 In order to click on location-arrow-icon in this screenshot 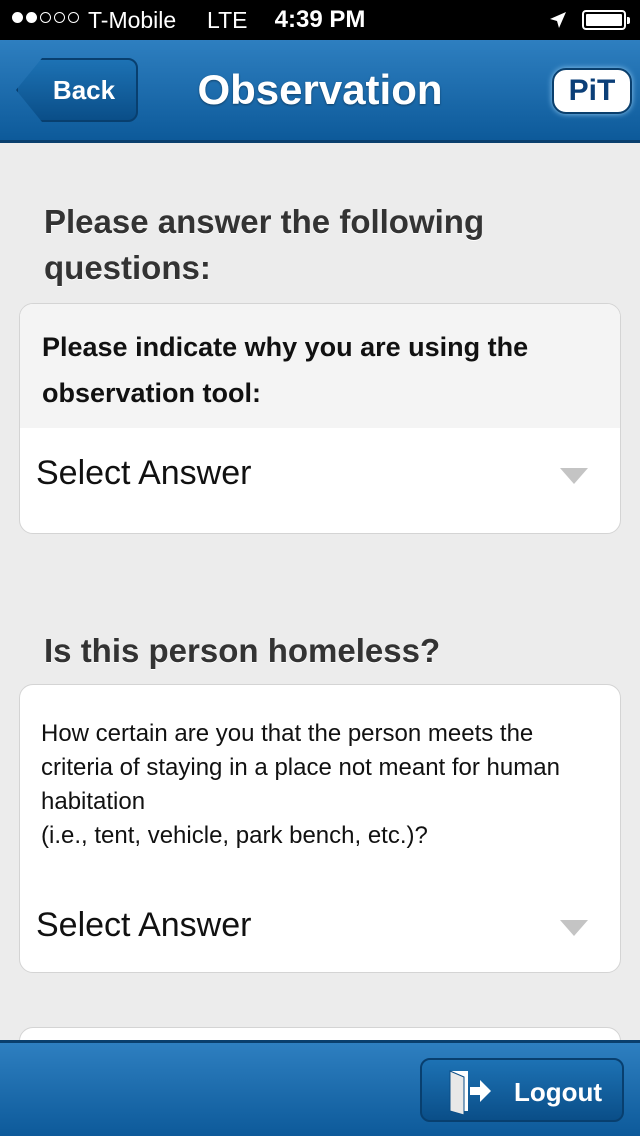, I will do `click(558, 22)`.